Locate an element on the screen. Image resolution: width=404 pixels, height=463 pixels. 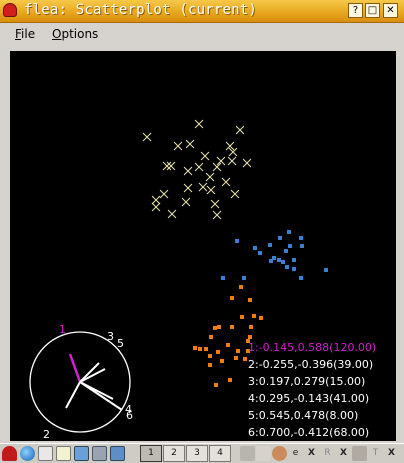
readout-line-3: 3:0.197,0.279(15.00) is located at coordinates (306, 381).